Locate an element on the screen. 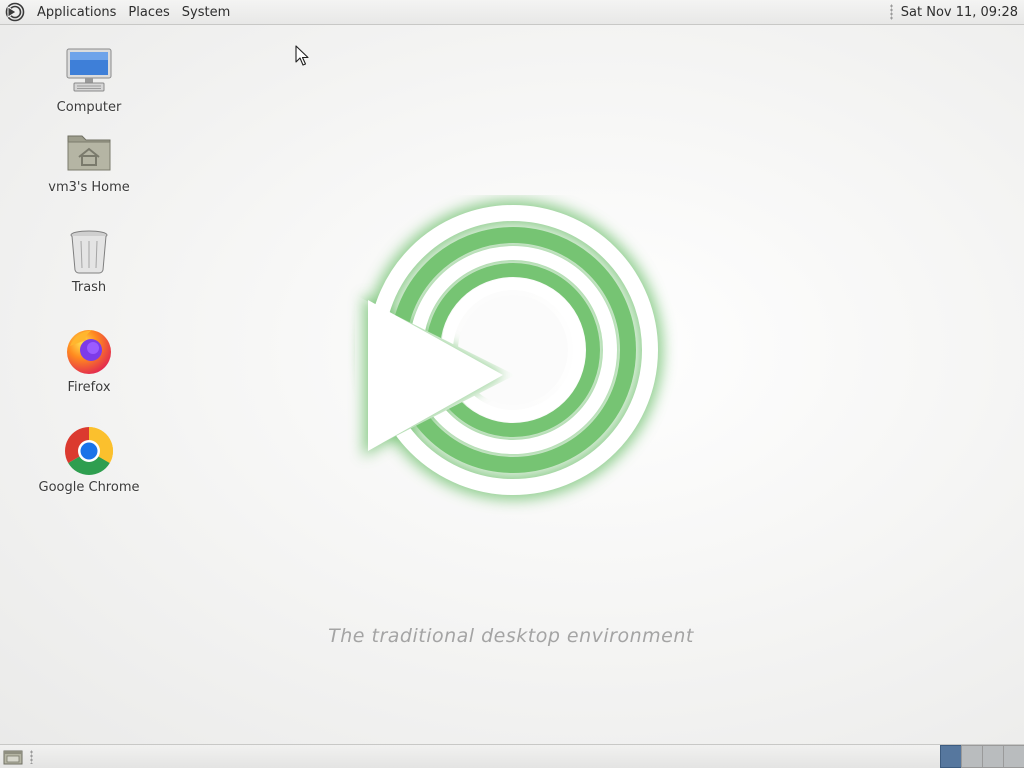 Image resolution: width=1024 pixels, height=768 pixels. desktop-icon-computer: Computer is located at coordinates (89, 80).